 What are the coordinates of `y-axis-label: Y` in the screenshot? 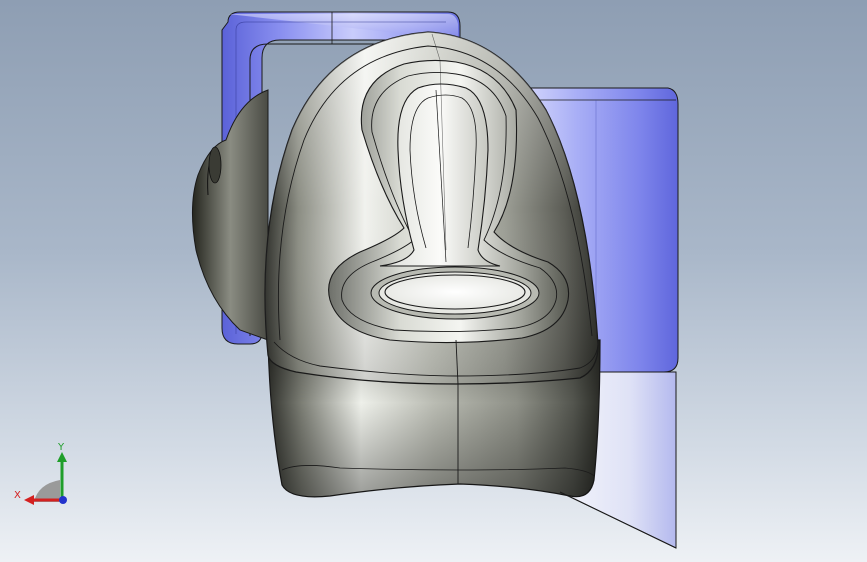 It's located at (61, 447).